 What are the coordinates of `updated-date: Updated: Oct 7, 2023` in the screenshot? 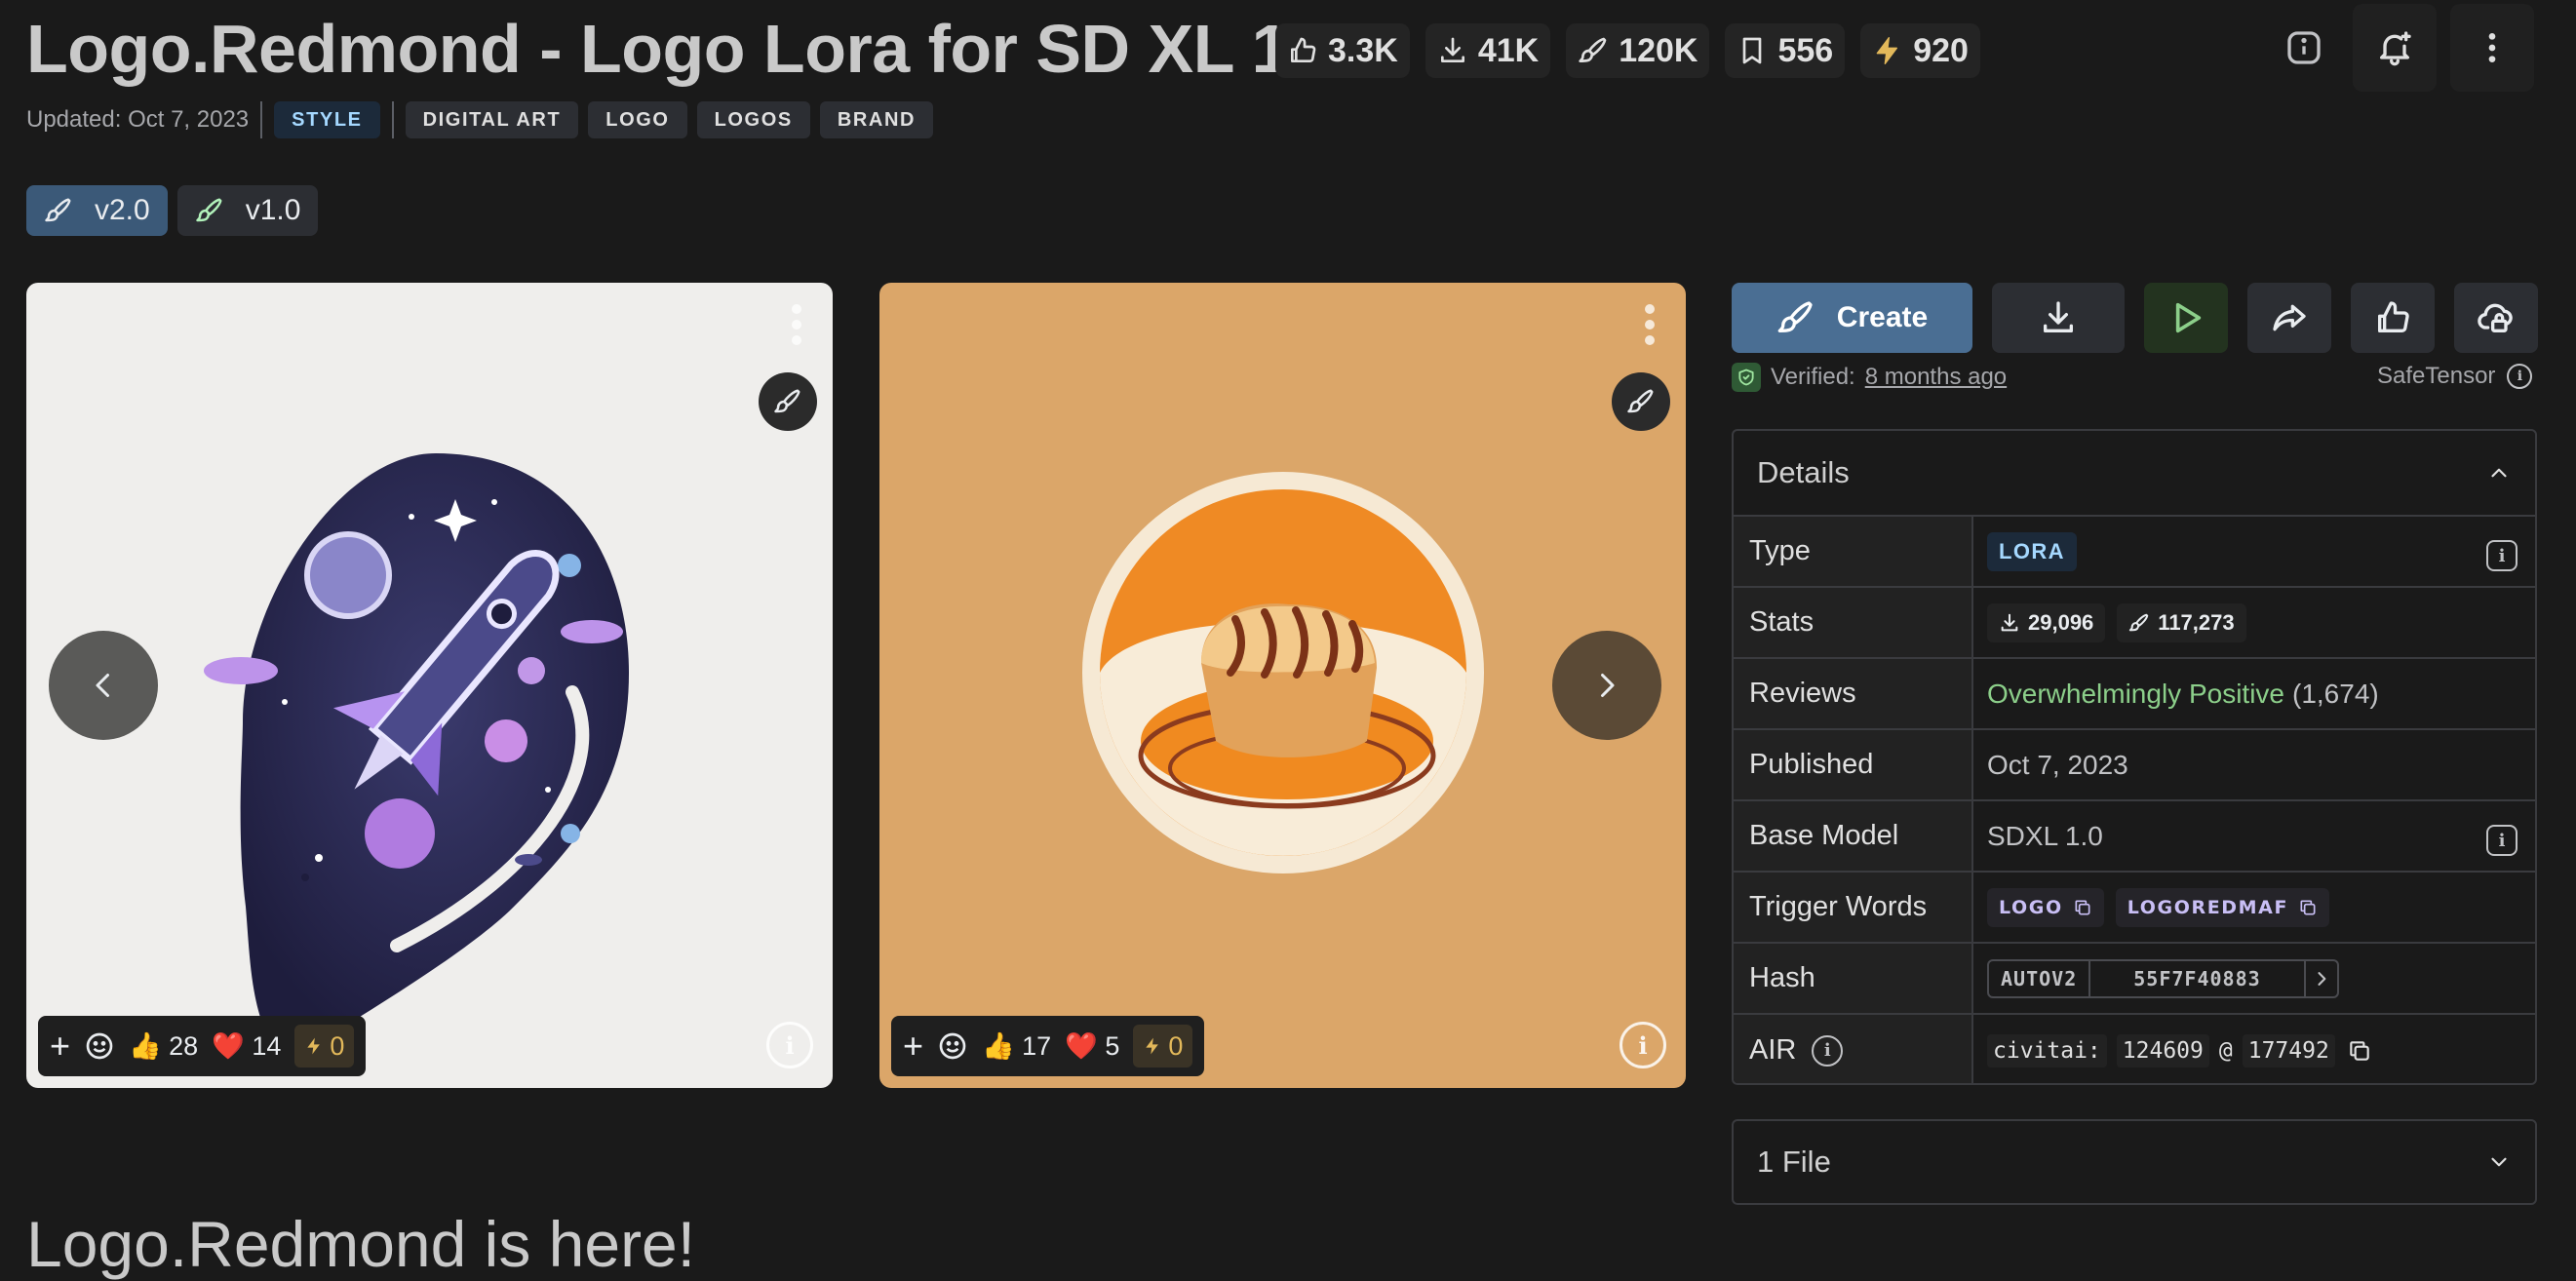 It's located at (138, 119).